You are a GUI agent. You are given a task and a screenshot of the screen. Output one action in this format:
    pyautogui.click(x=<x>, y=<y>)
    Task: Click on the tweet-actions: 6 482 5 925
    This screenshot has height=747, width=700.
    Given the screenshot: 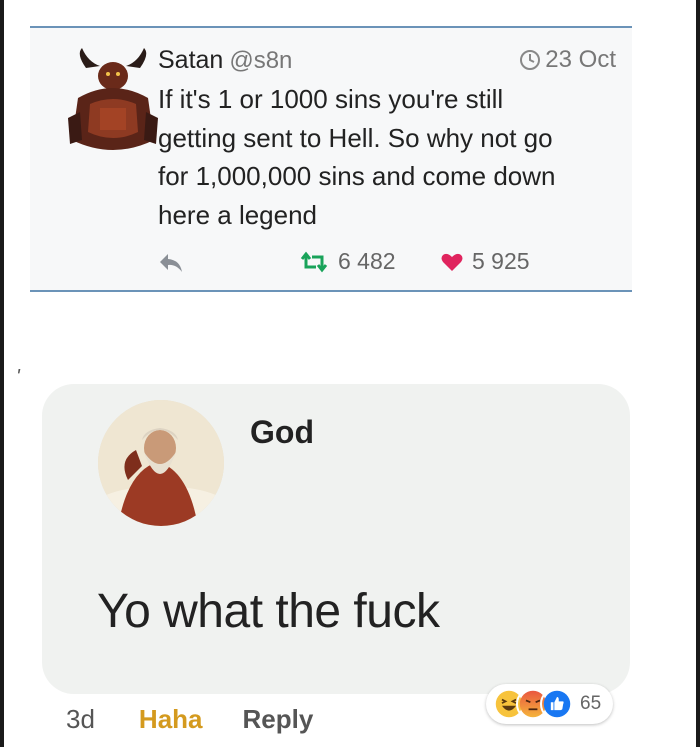 What is the action you would take?
    pyautogui.click(x=388, y=264)
    